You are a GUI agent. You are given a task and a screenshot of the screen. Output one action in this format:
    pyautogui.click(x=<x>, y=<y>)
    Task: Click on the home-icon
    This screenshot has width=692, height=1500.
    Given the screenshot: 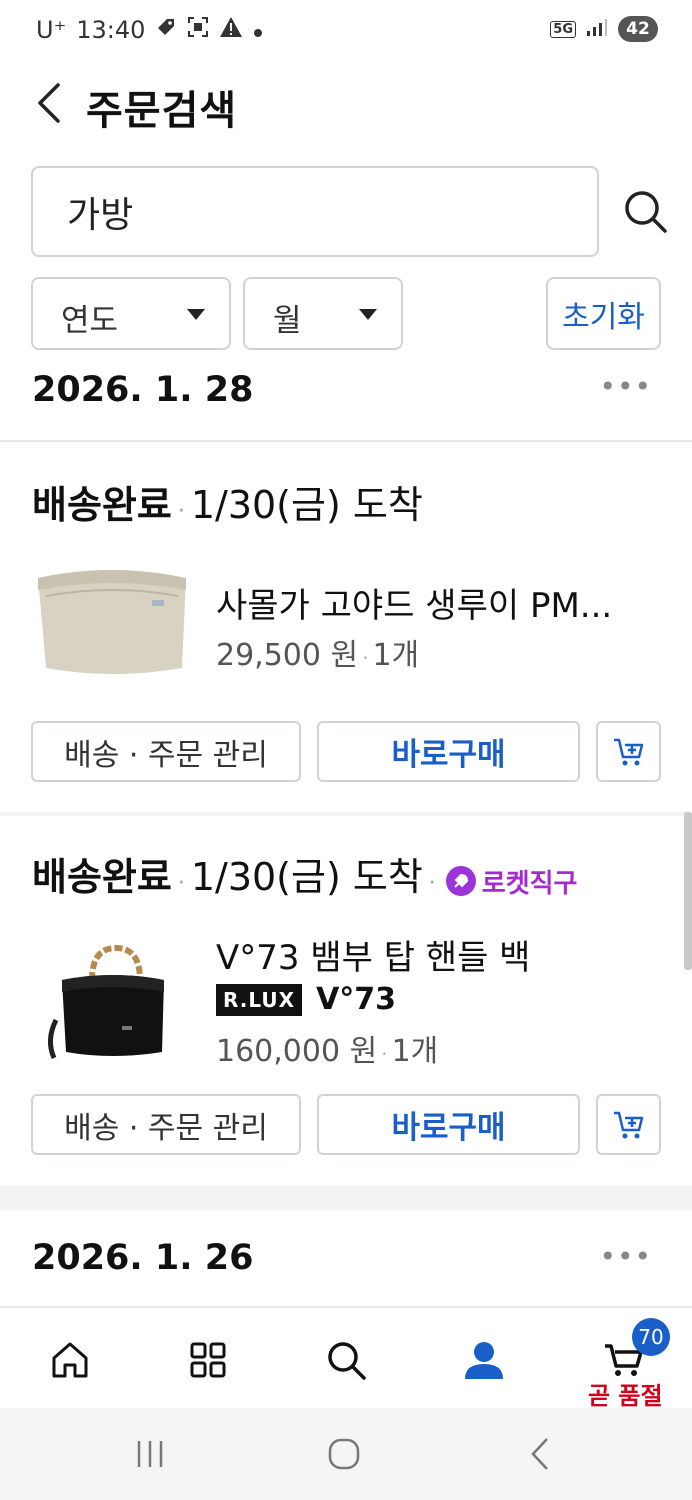 What is the action you would take?
    pyautogui.click(x=70, y=1360)
    